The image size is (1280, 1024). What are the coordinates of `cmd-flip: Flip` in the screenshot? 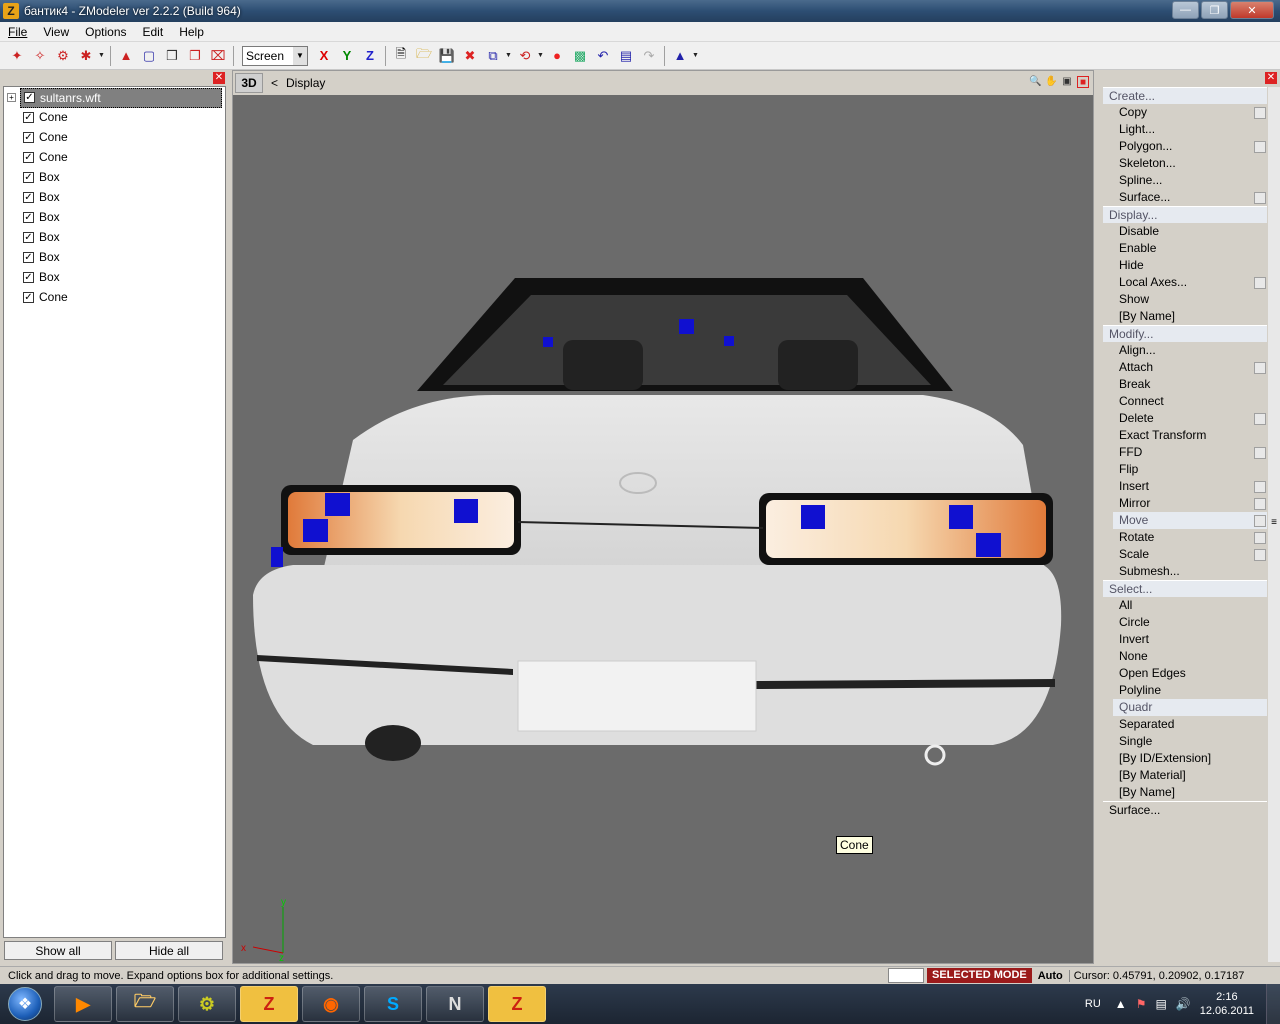 It's located at (1185, 469).